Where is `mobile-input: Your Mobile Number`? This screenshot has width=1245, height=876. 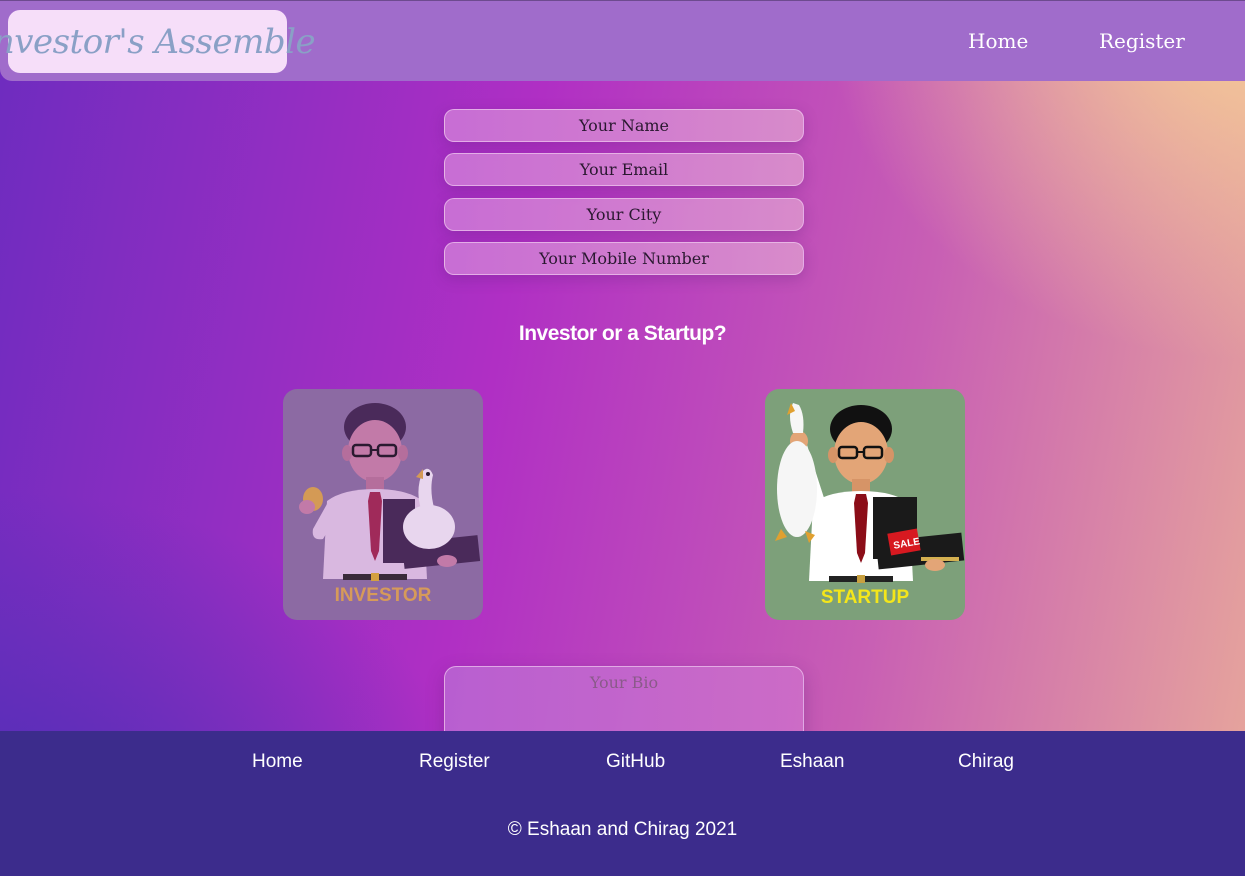
mobile-input: Your Mobile Number is located at coordinates (624, 258).